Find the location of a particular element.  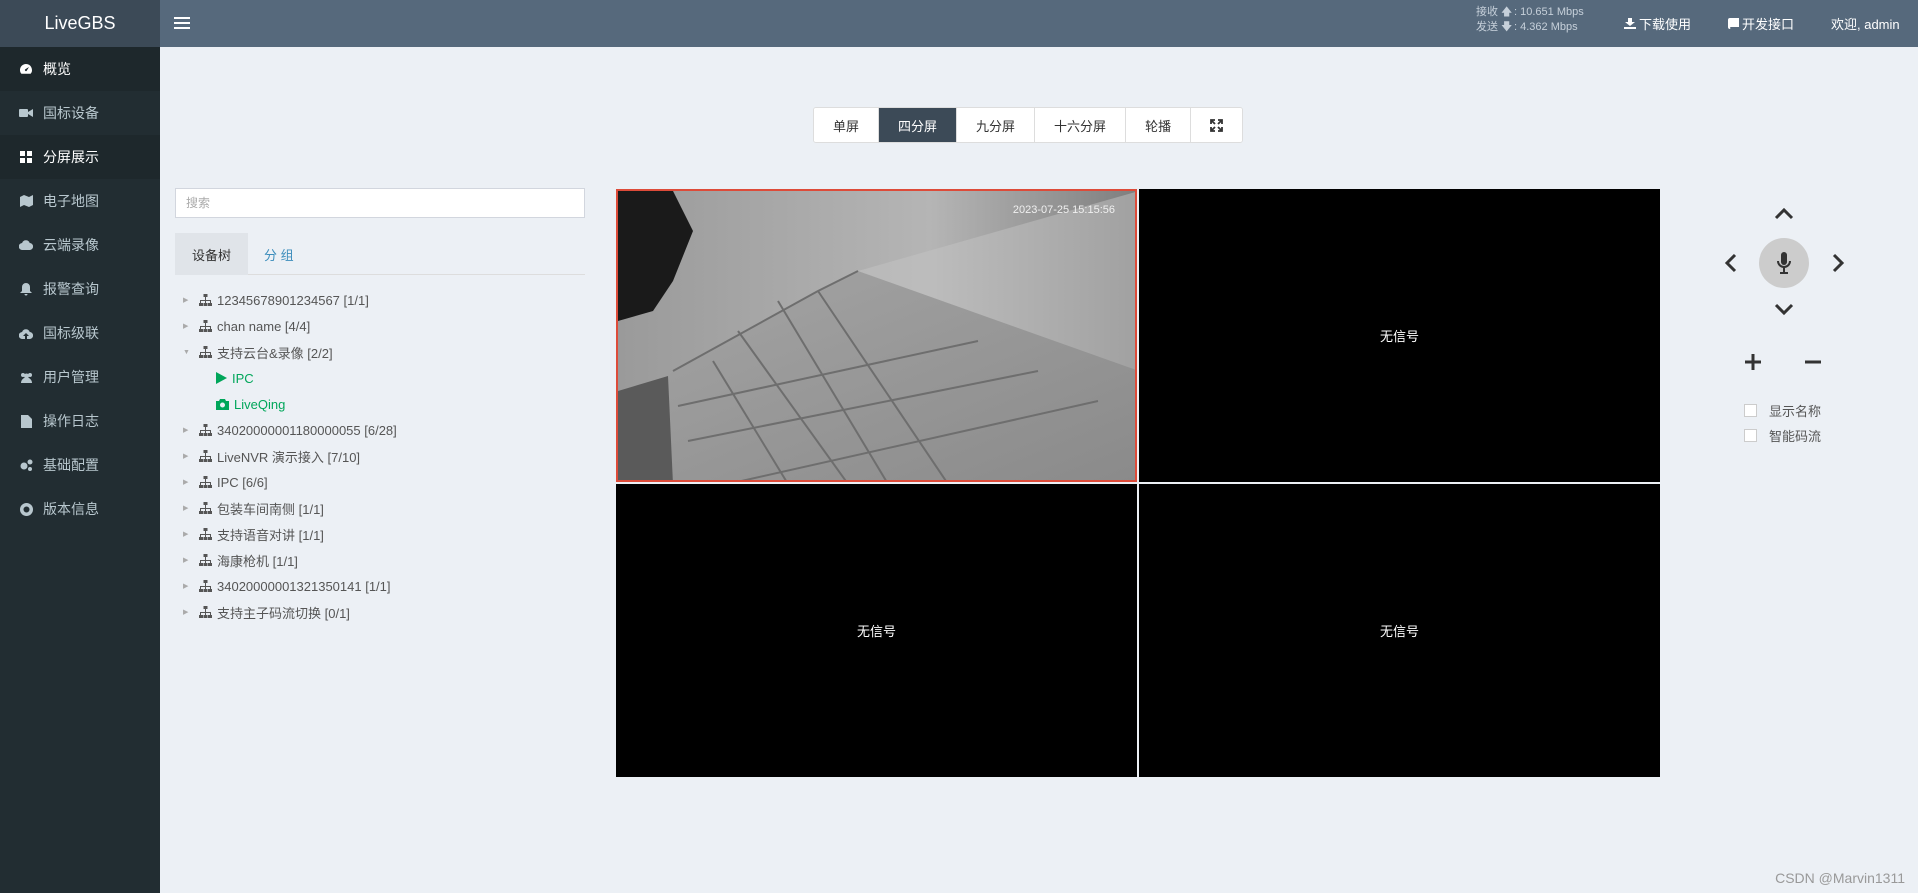

tree-node: ▶ 34020000001180000055 [6/28] is located at coordinates (383, 430).